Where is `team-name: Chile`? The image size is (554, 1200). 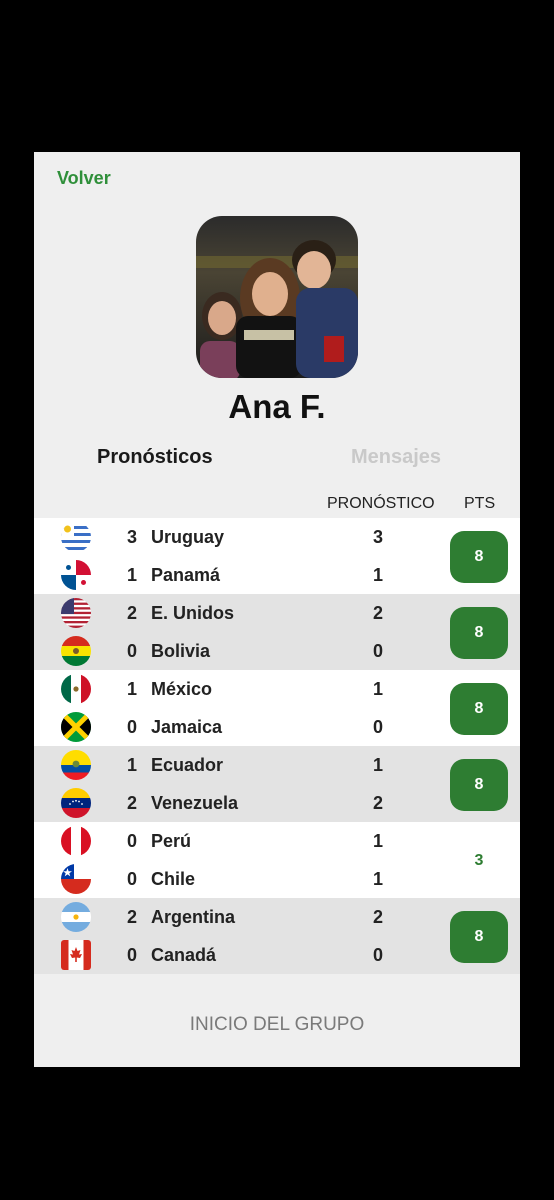
team-name: Chile is located at coordinates (173, 879).